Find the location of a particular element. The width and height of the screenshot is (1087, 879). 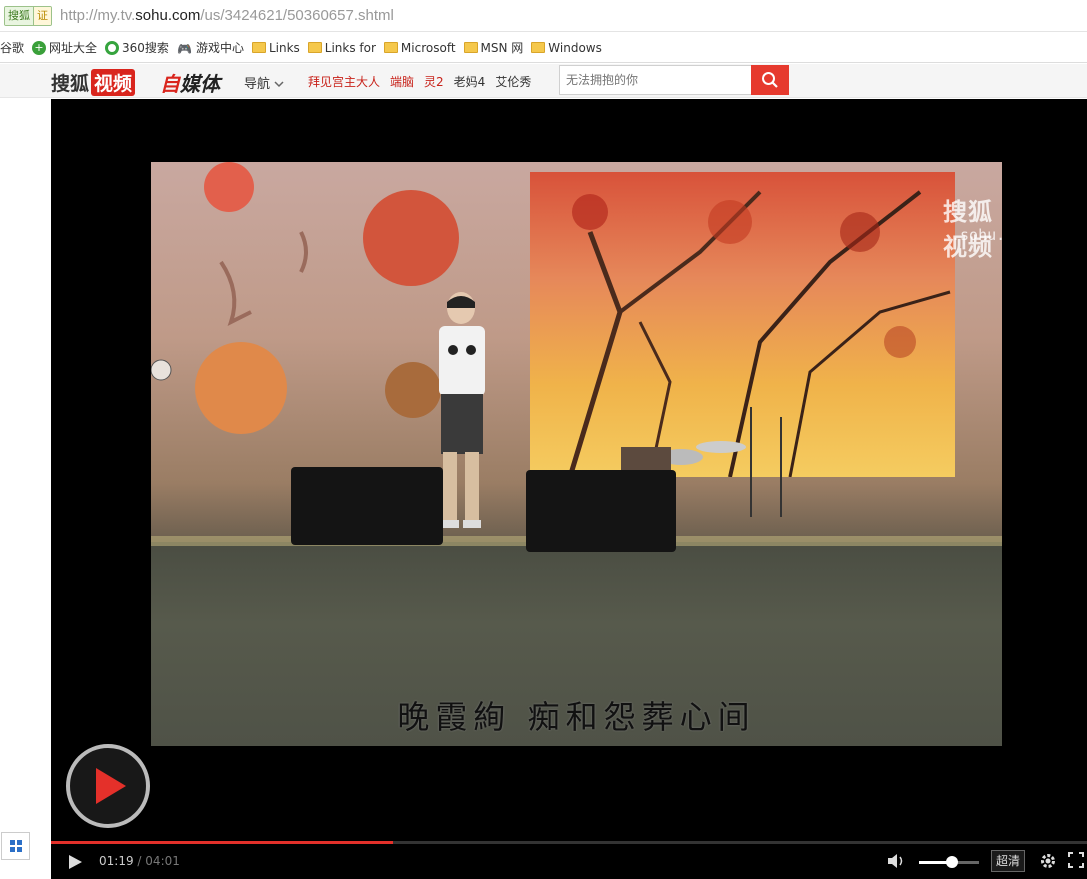

play-icon is located at coordinates (111, 786).